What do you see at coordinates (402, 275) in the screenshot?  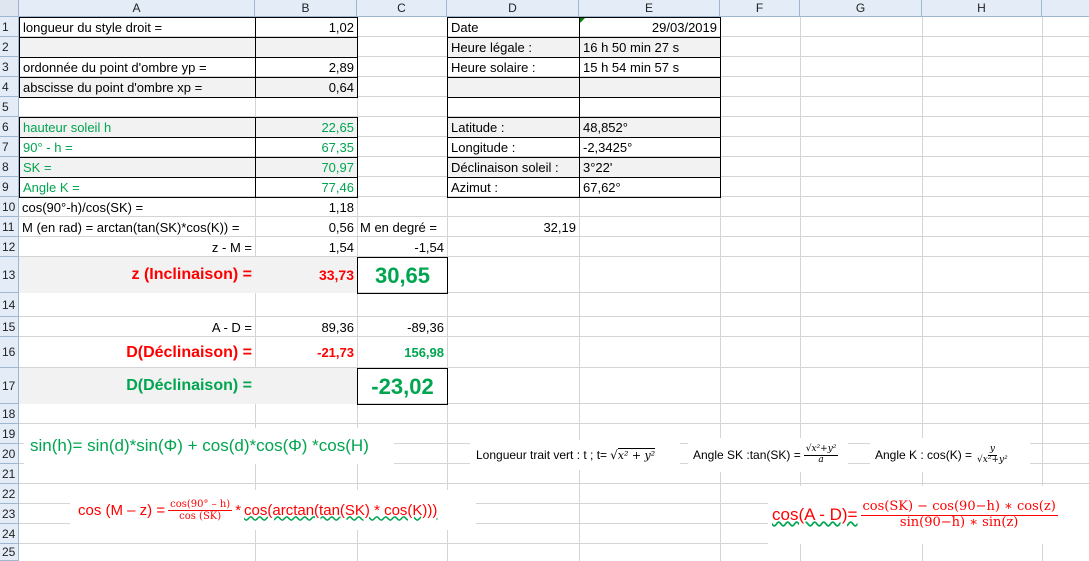 I see `cell-c13: 30,65` at bounding box center [402, 275].